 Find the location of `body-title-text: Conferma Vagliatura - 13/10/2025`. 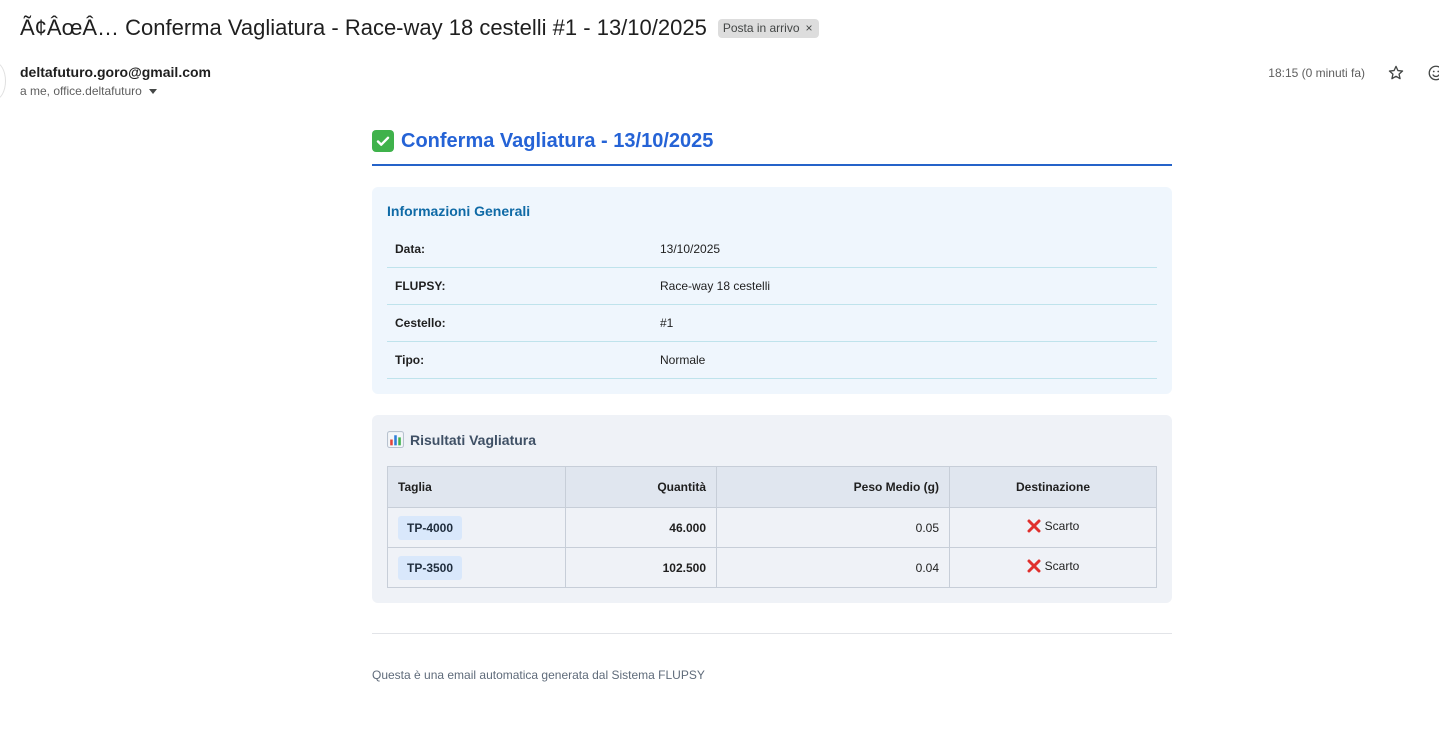

body-title-text: Conferma Vagliatura - 13/10/2025 is located at coordinates (557, 140).